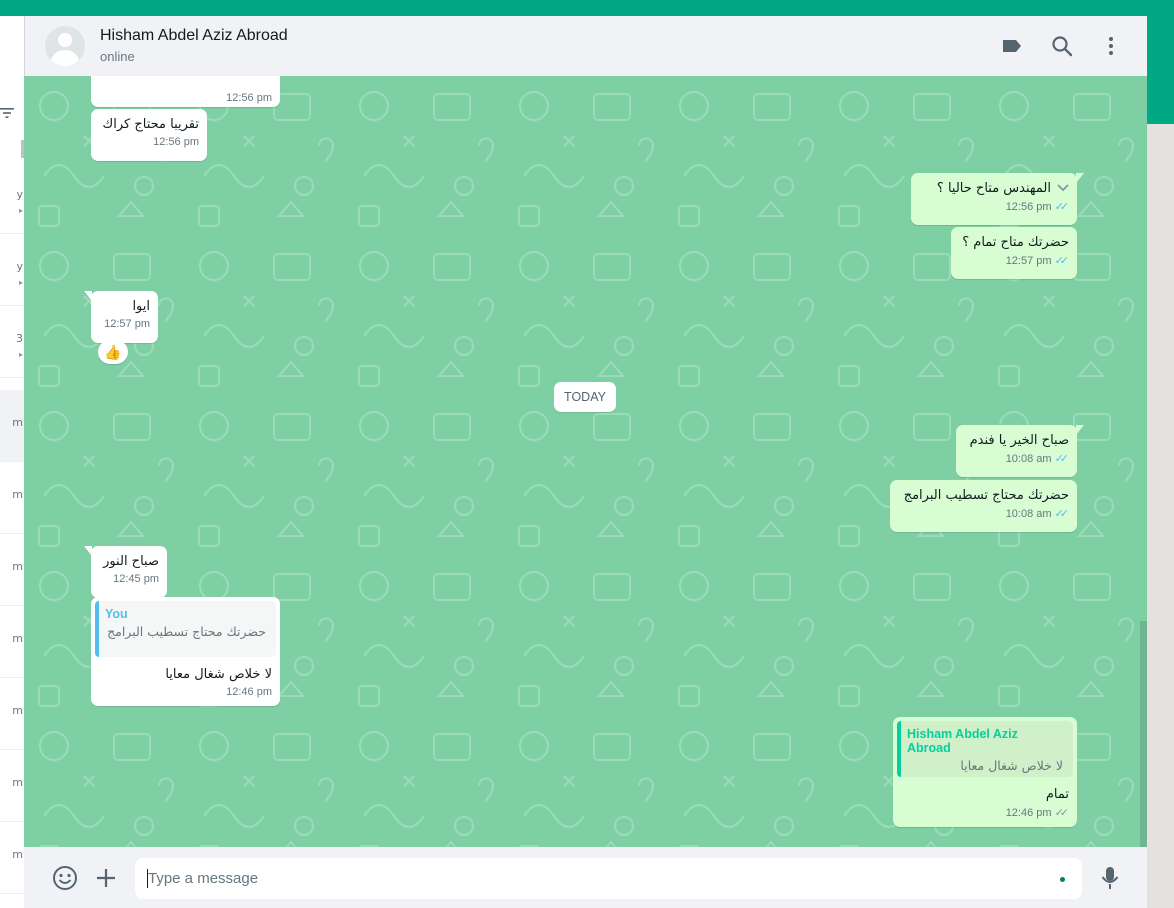 This screenshot has width=1174, height=908. What do you see at coordinates (1143, 734) in the screenshot?
I see `message-scrollbar` at bounding box center [1143, 734].